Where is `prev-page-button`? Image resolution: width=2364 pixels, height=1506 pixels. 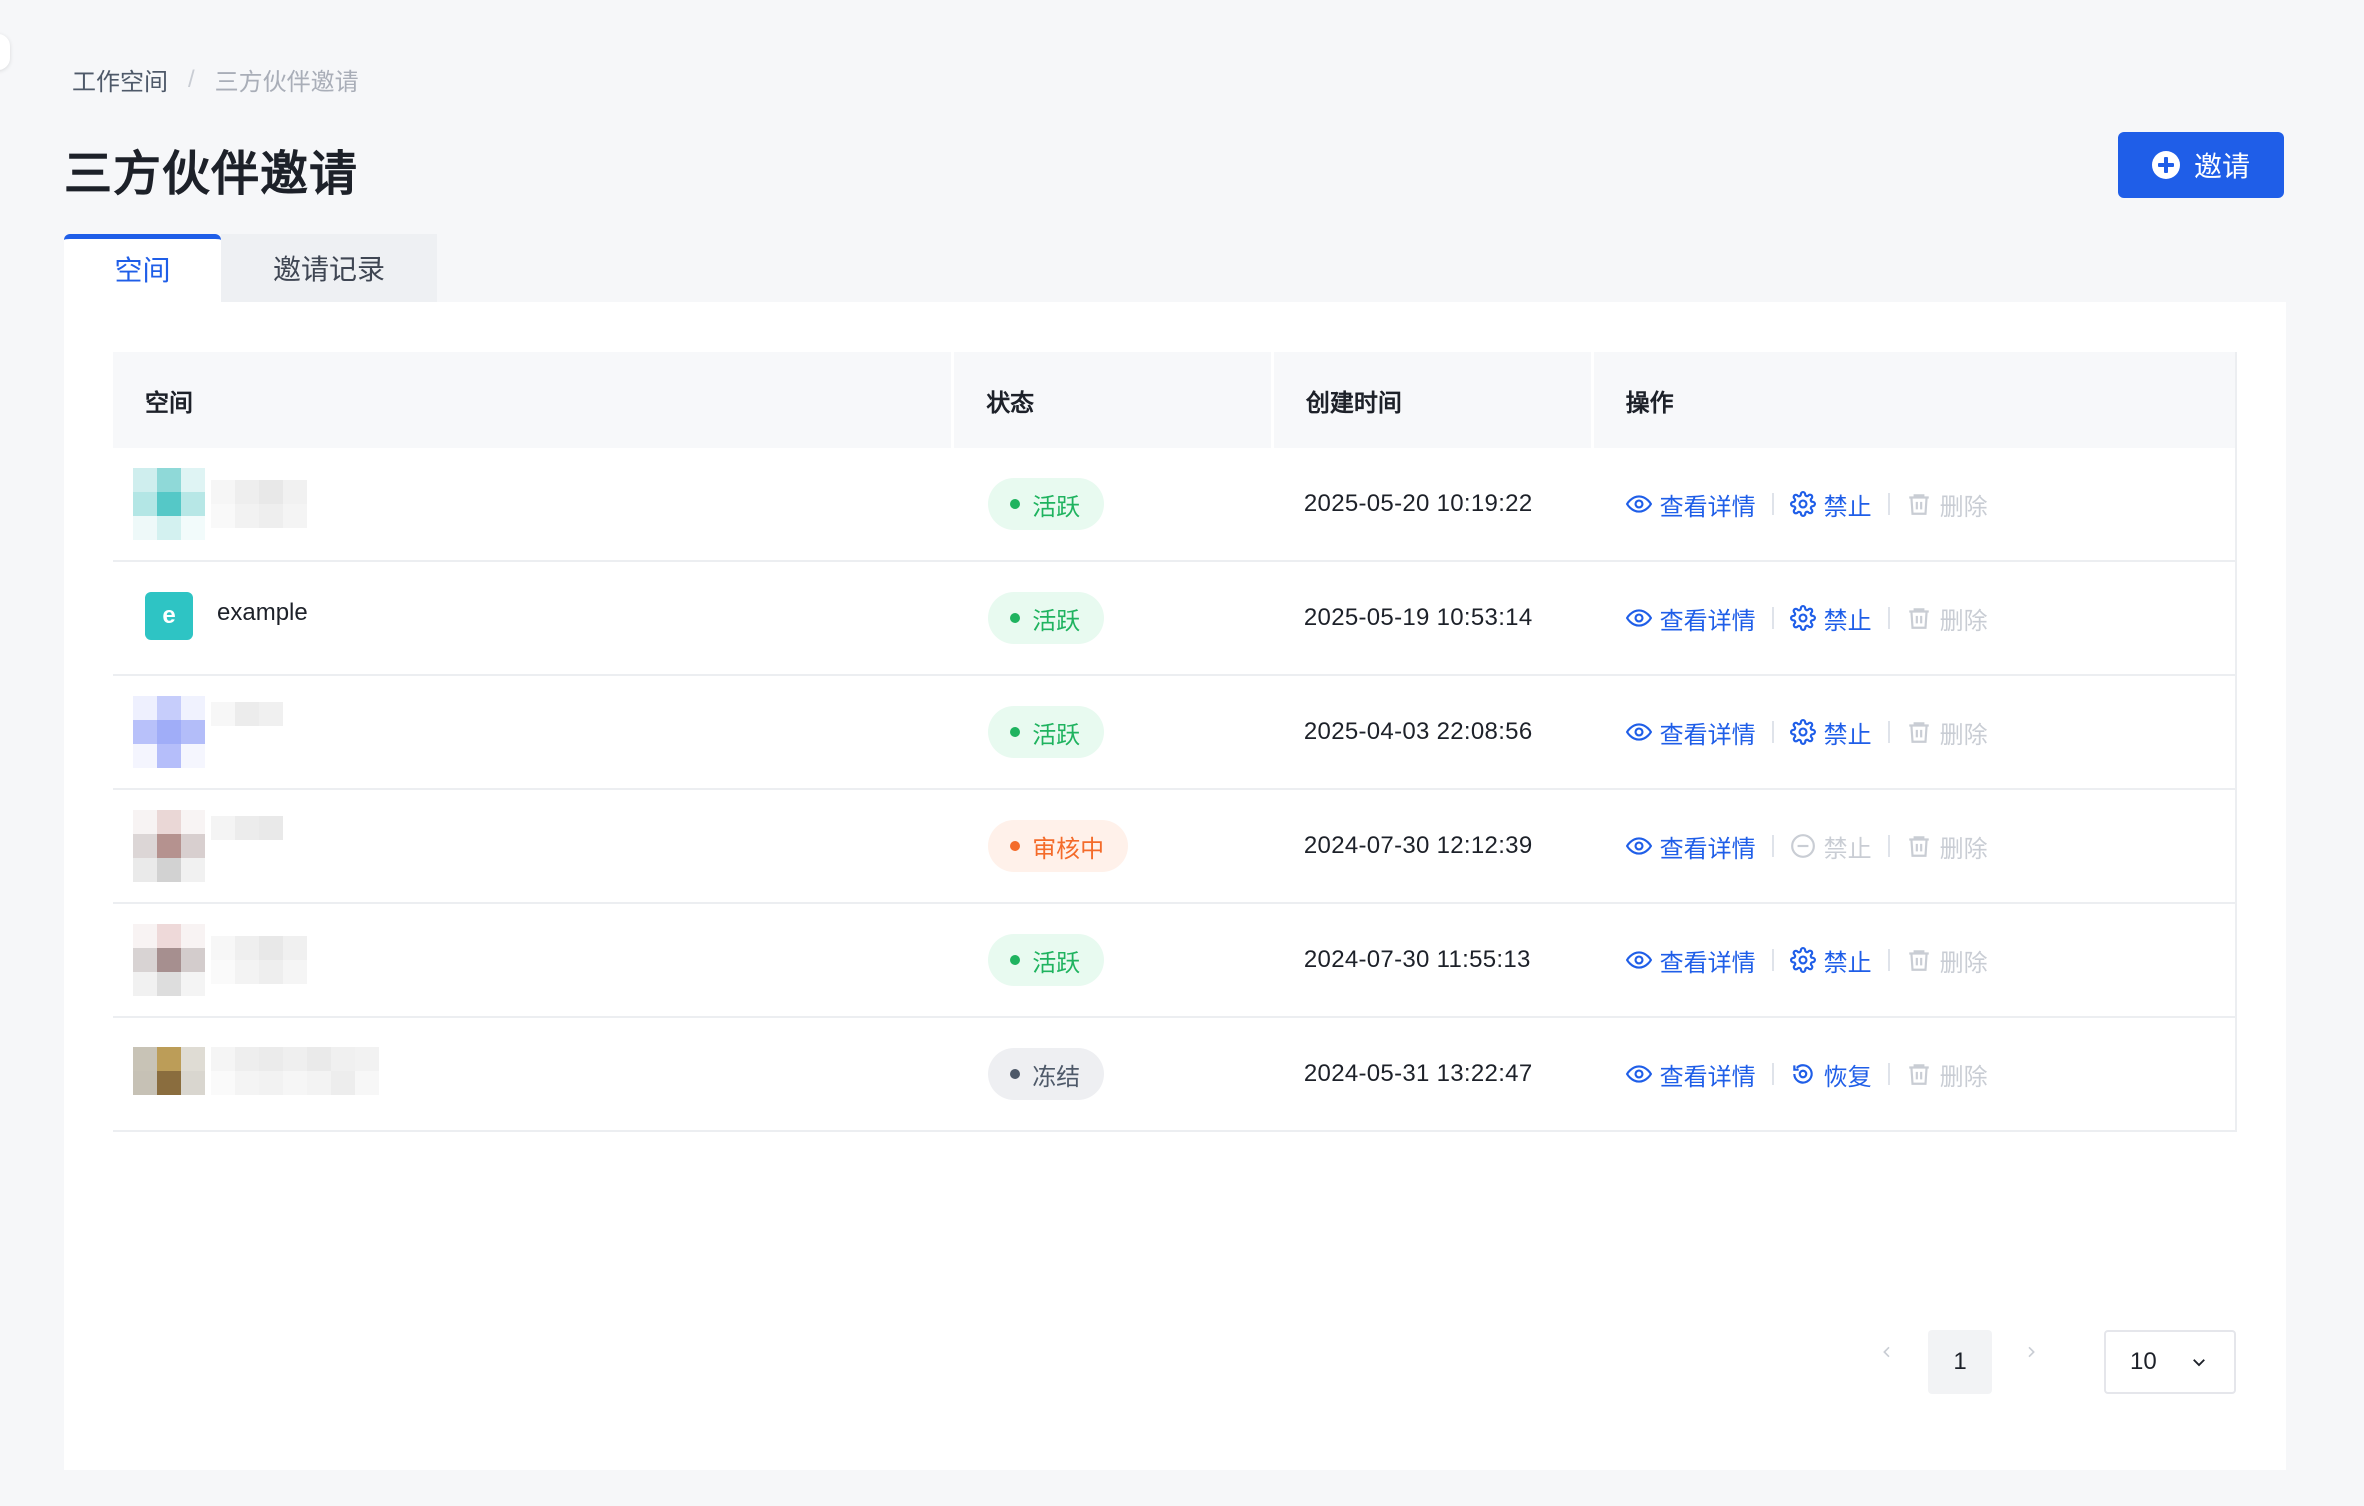
prev-page-button is located at coordinates (1887, 1352).